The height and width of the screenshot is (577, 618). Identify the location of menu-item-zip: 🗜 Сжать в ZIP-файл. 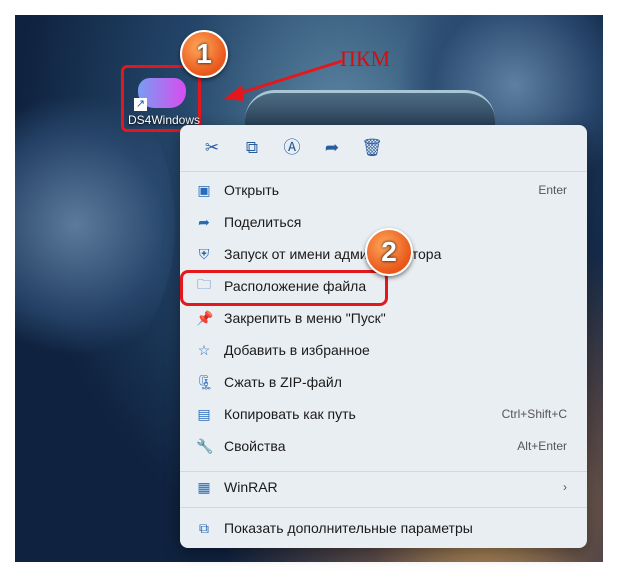
(383, 382).